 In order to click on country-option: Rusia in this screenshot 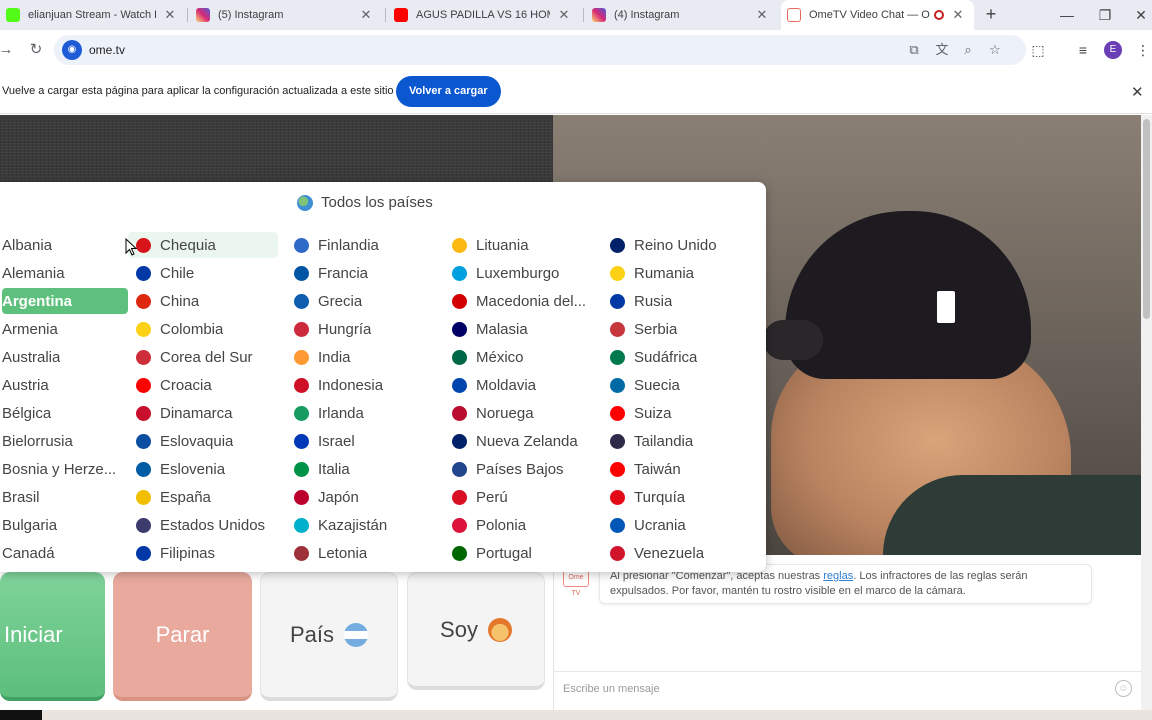, I will do `click(685, 301)`.